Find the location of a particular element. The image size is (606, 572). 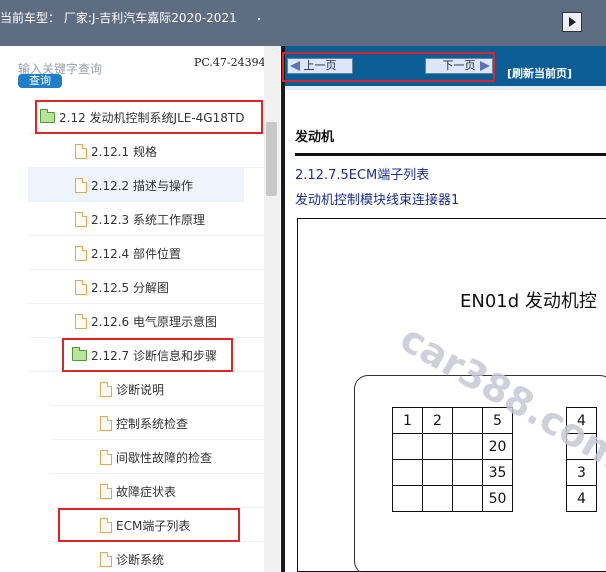

tree-item-label: 故障症状表 is located at coordinates (146, 492).